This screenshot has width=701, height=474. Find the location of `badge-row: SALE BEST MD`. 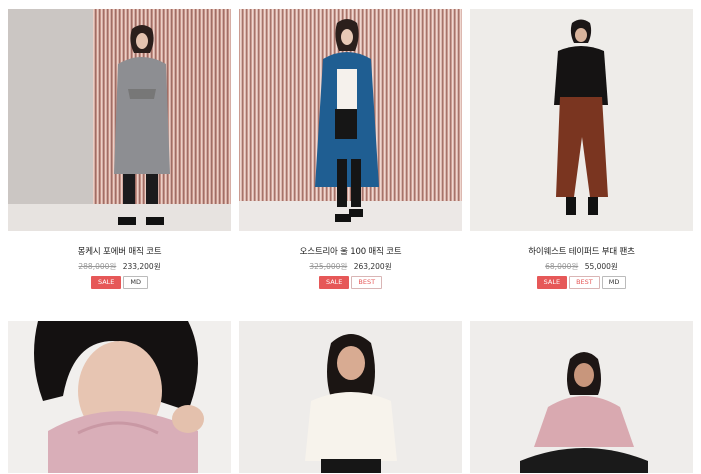

badge-row: SALE BEST MD is located at coordinates (581, 282).